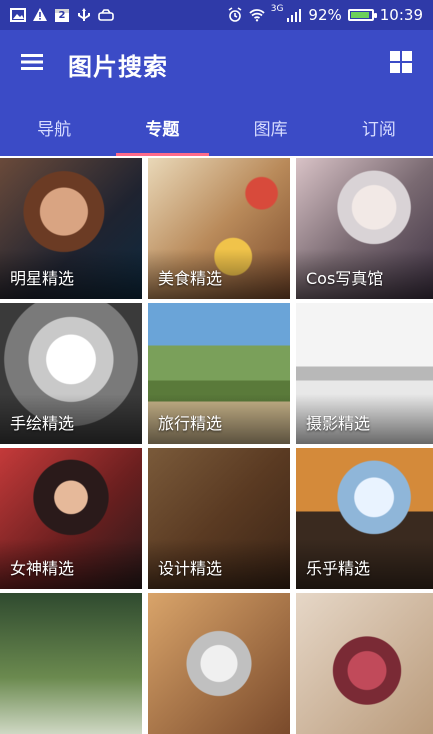  I want to click on battery-icon, so click(362, 15).